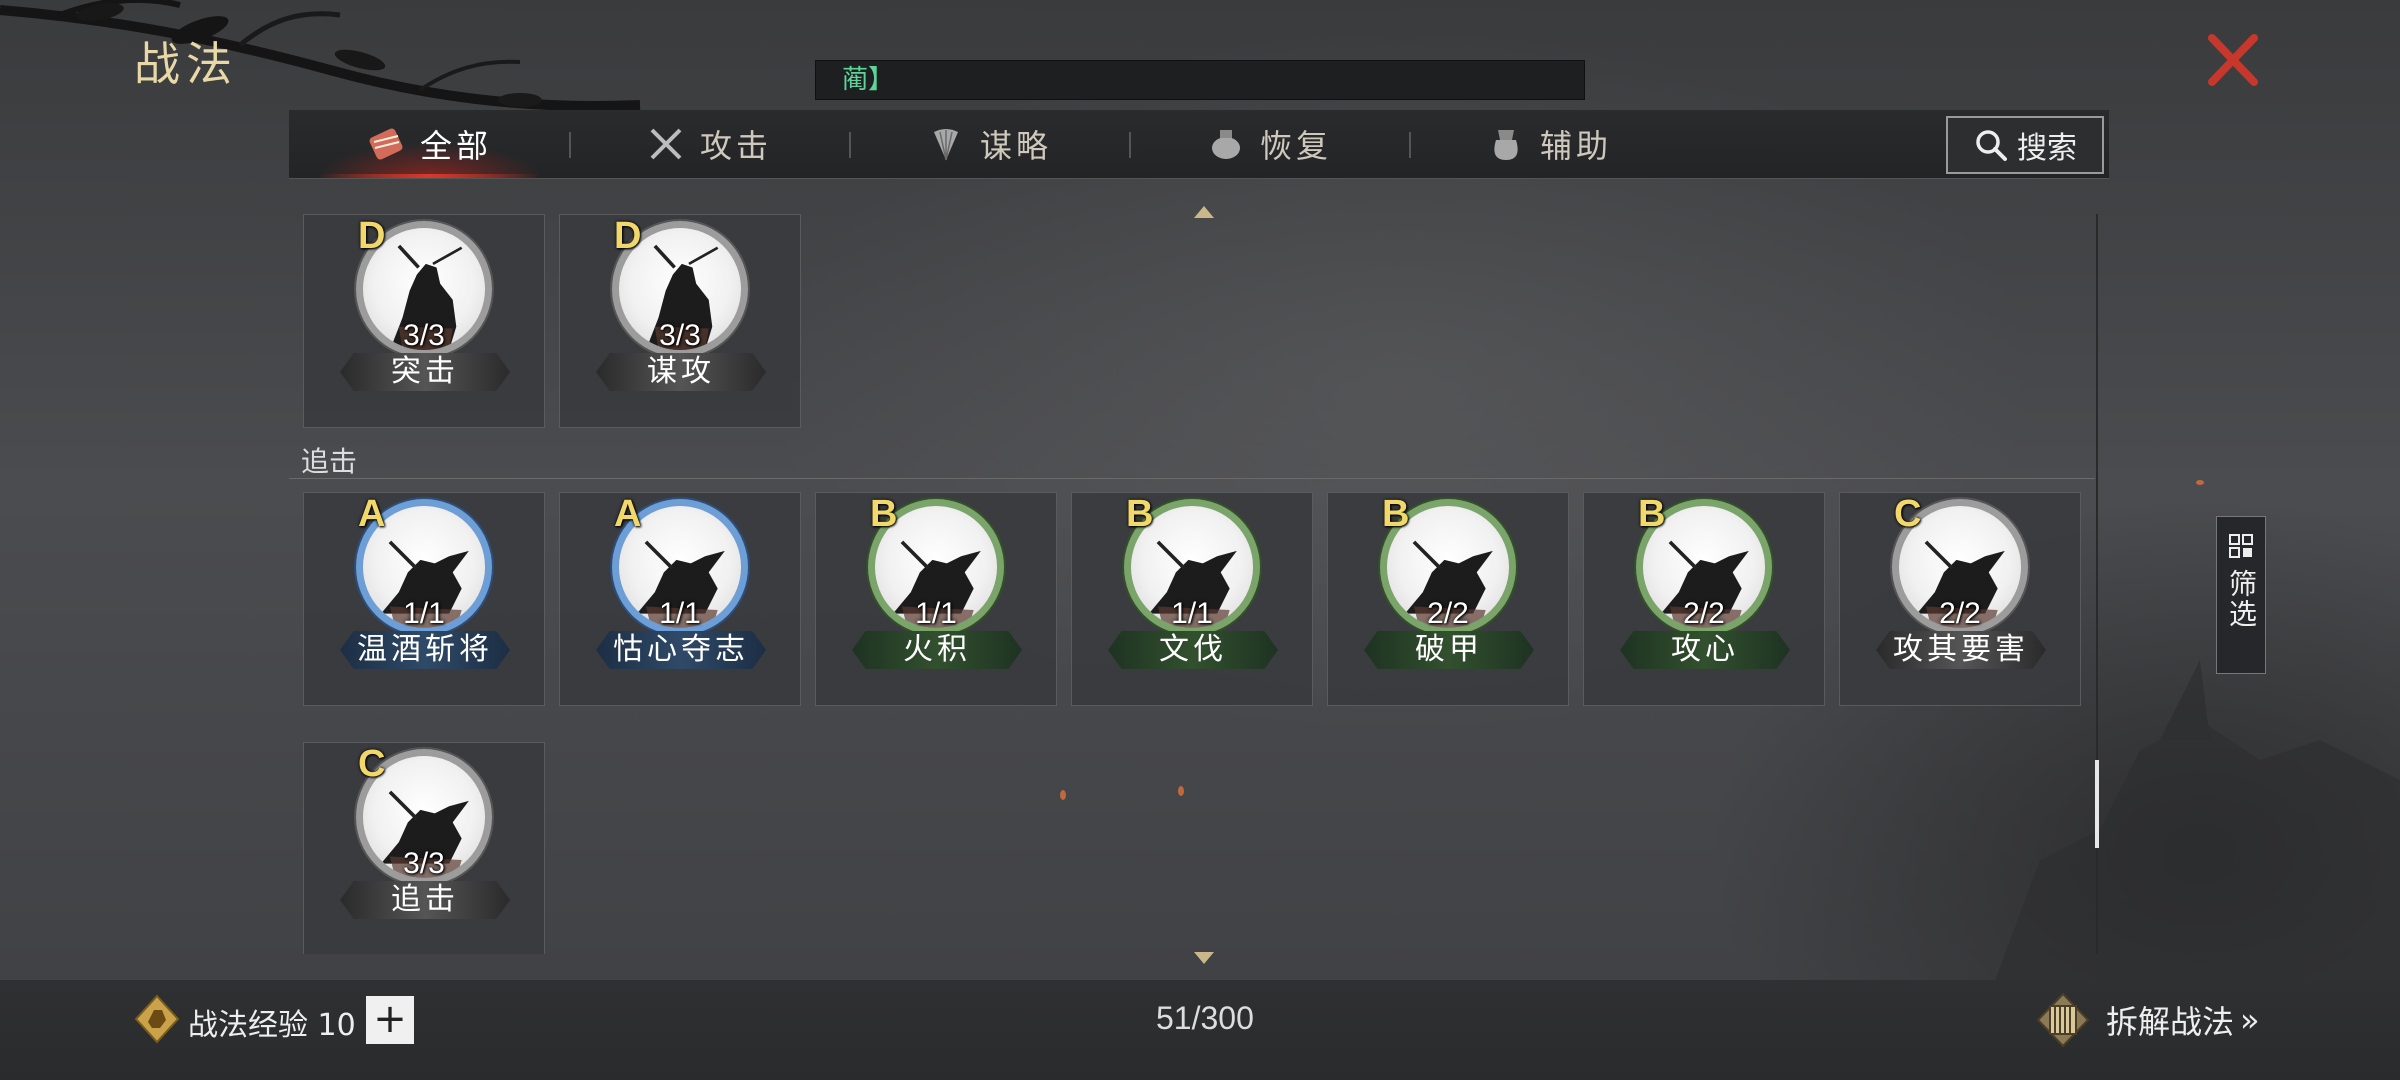 This screenshot has width=2400, height=1080. I want to click on grid-filter-icon, so click(2241, 546).